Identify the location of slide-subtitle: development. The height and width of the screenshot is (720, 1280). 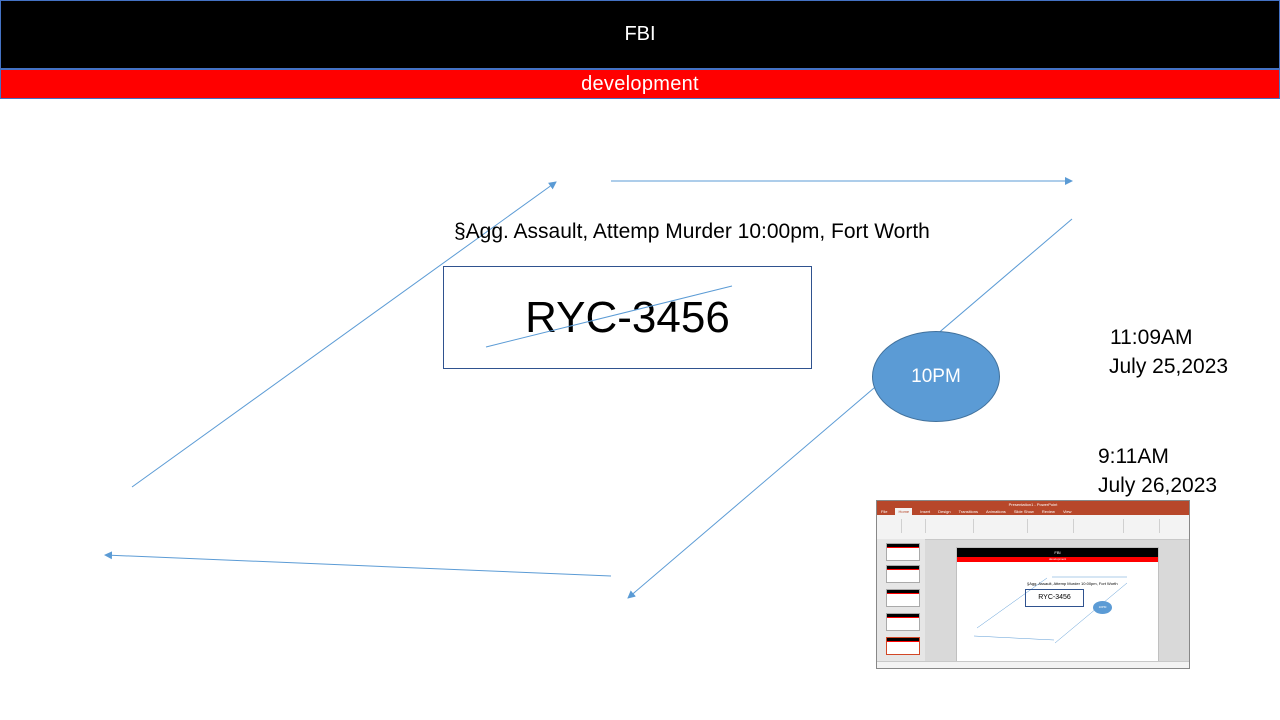
(640, 83).